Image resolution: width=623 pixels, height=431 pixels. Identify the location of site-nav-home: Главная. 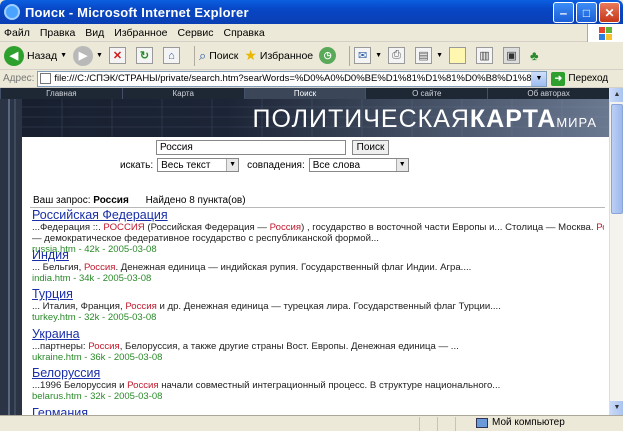
(61, 93).